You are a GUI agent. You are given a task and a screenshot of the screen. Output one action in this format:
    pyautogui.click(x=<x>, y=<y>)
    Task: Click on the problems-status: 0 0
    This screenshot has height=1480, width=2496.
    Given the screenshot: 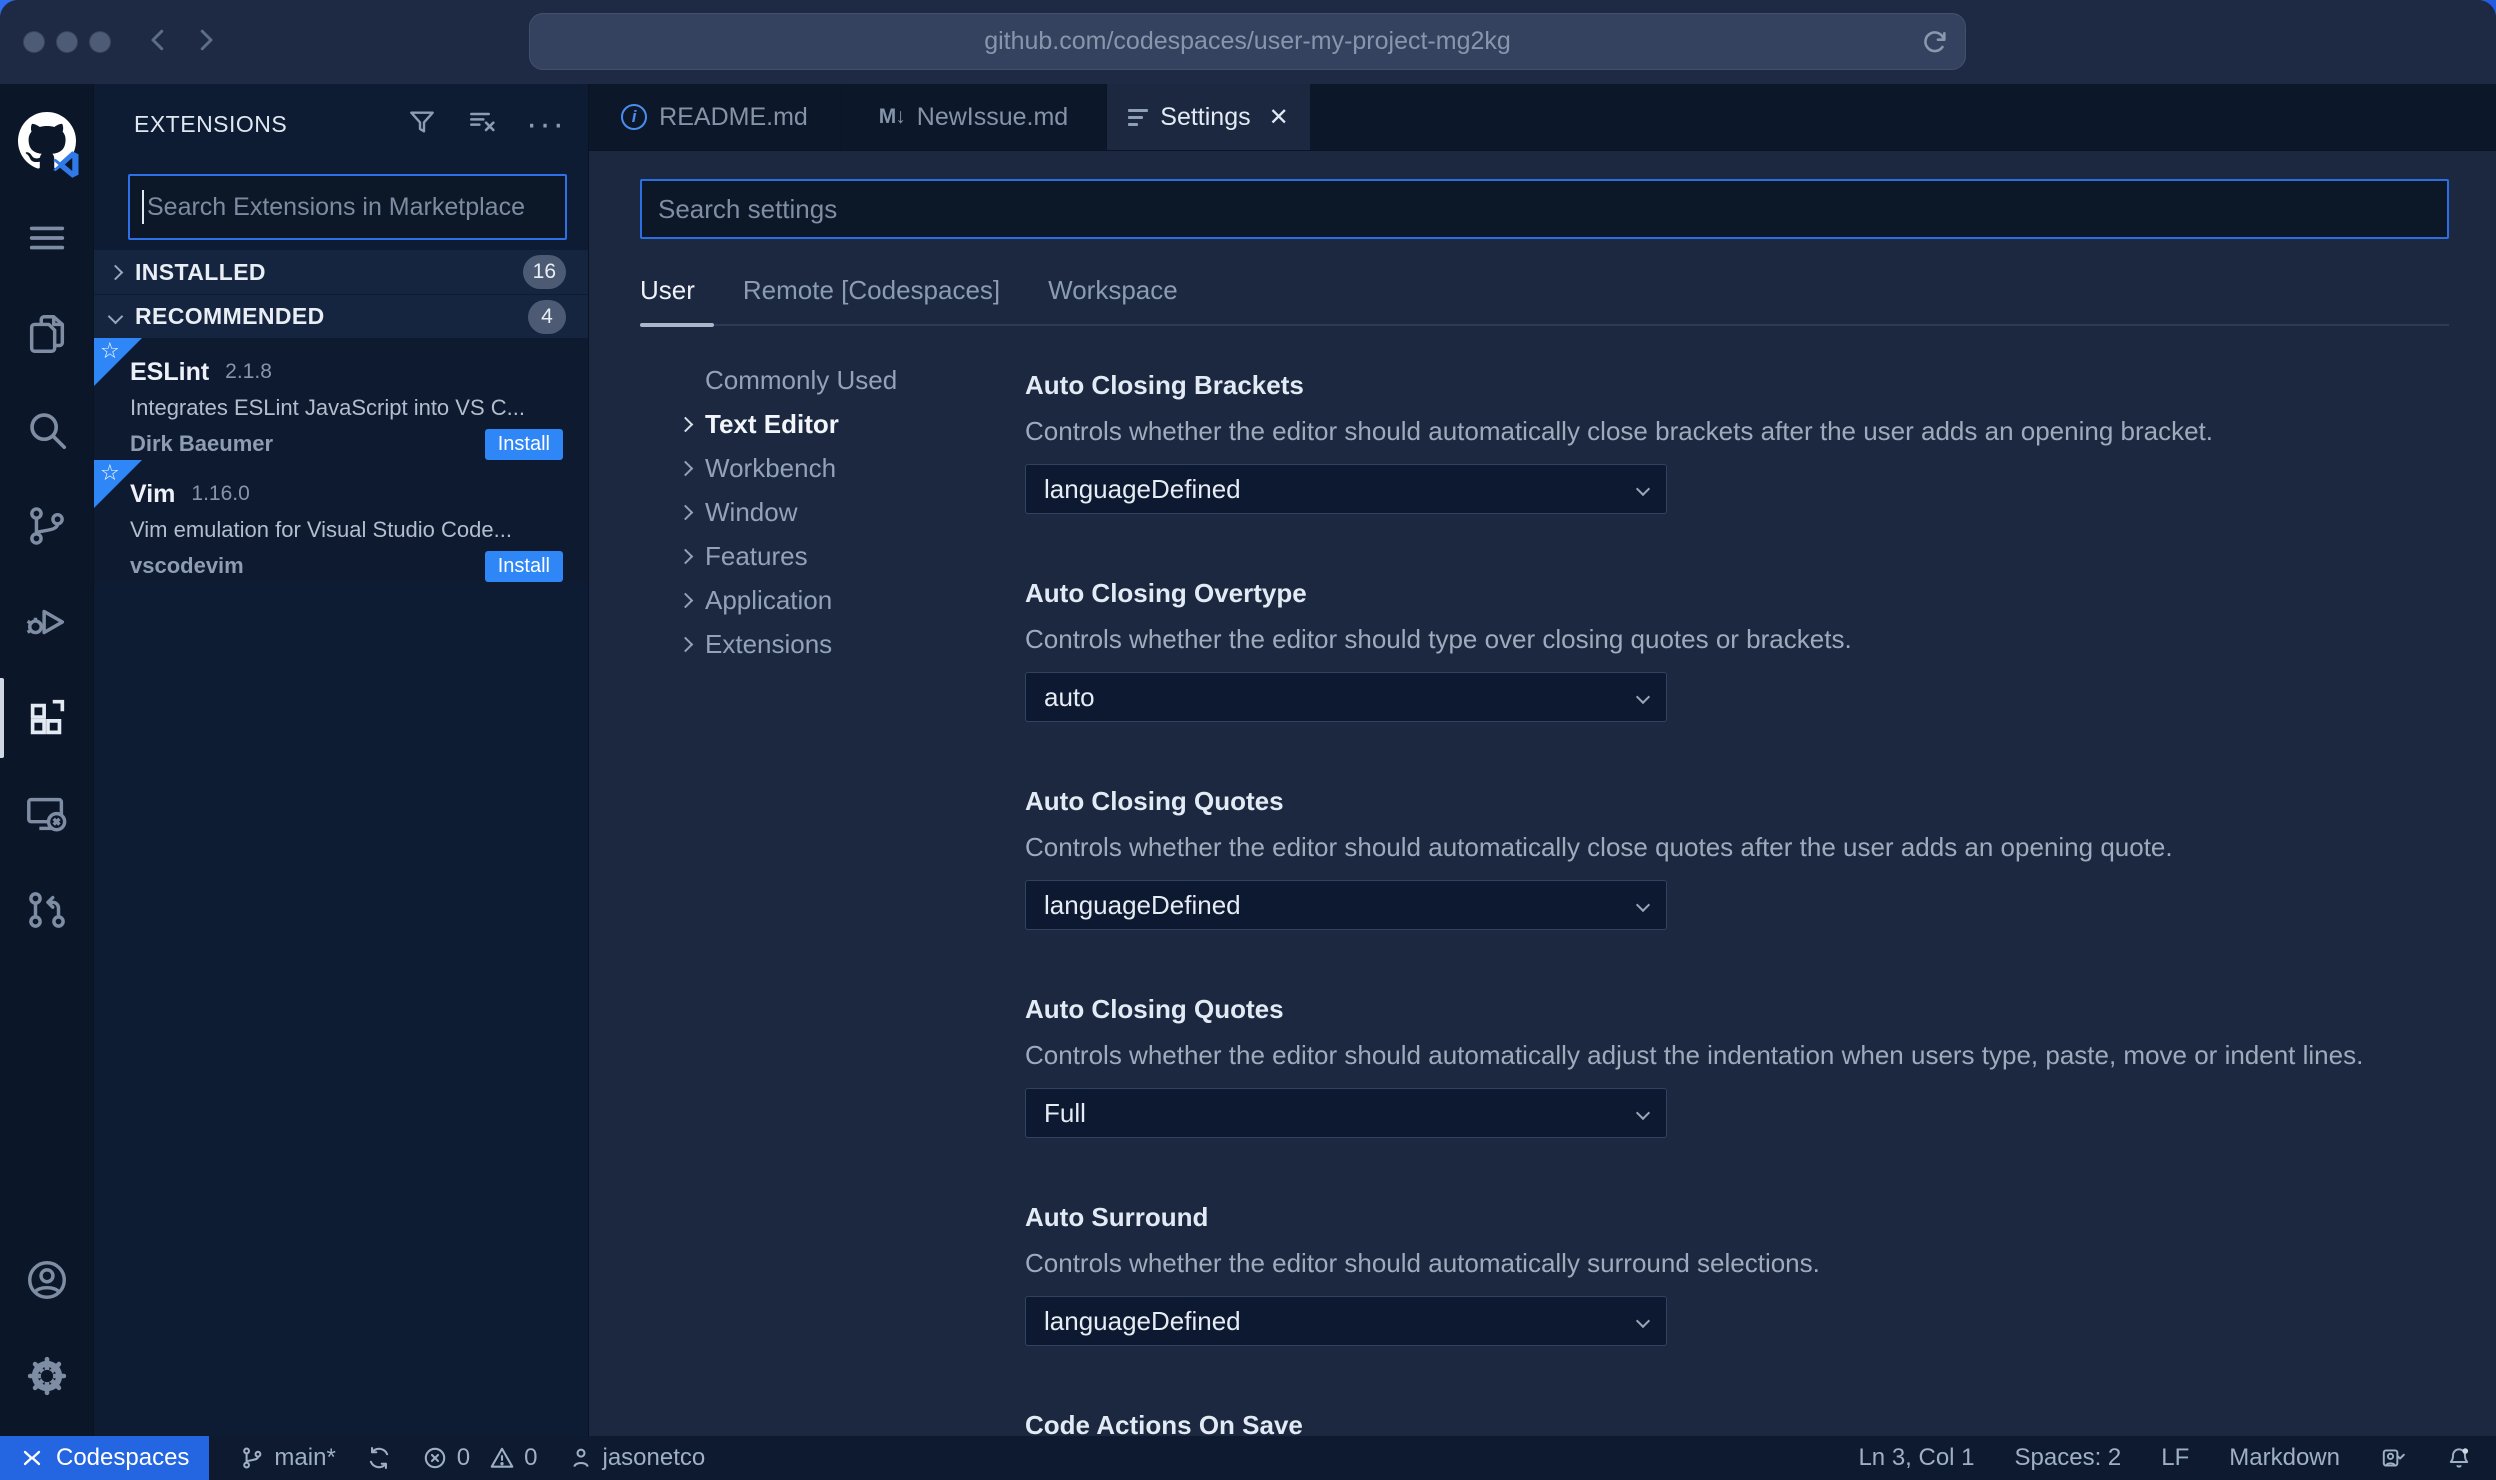 What is the action you would take?
    pyautogui.click(x=480, y=1458)
    